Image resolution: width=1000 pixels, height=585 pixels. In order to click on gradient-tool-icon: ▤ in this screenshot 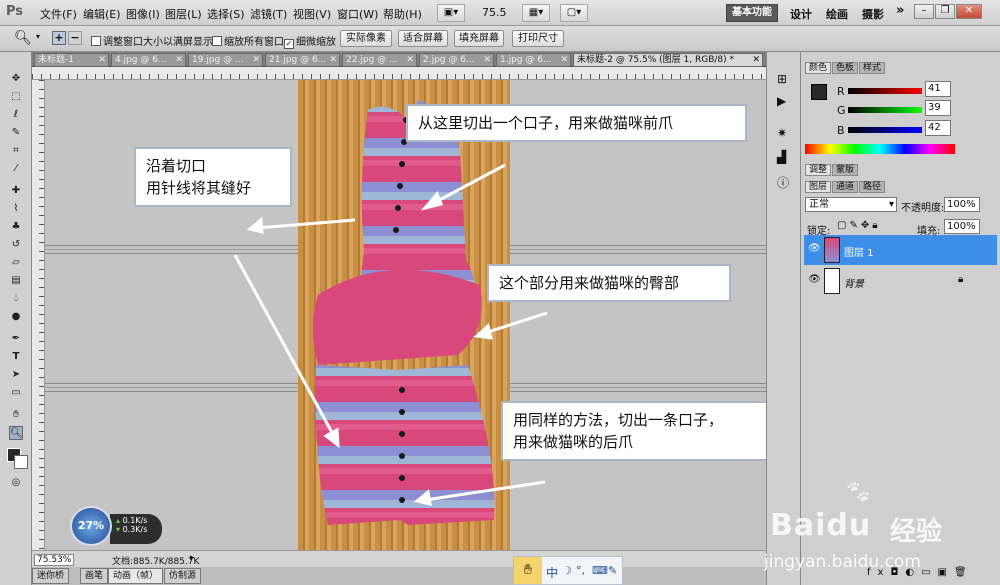, I will do `click(16, 281)`.